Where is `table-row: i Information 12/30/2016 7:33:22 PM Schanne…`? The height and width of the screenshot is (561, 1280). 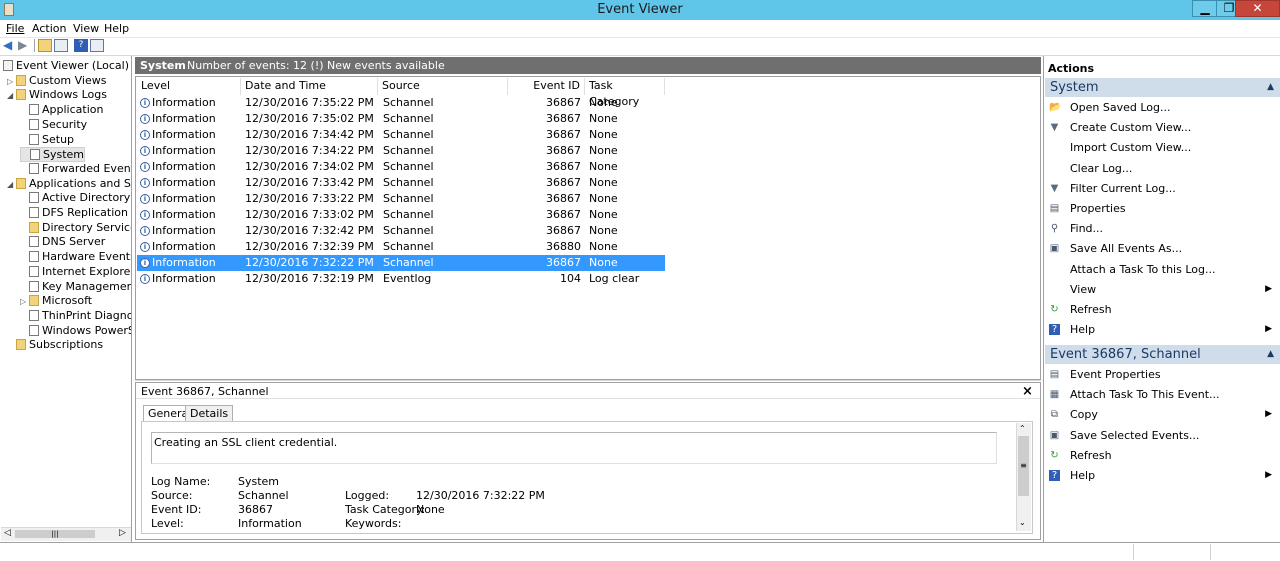 table-row: i Information 12/30/2016 7:33:22 PM Schanne… is located at coordinates (401, 199).